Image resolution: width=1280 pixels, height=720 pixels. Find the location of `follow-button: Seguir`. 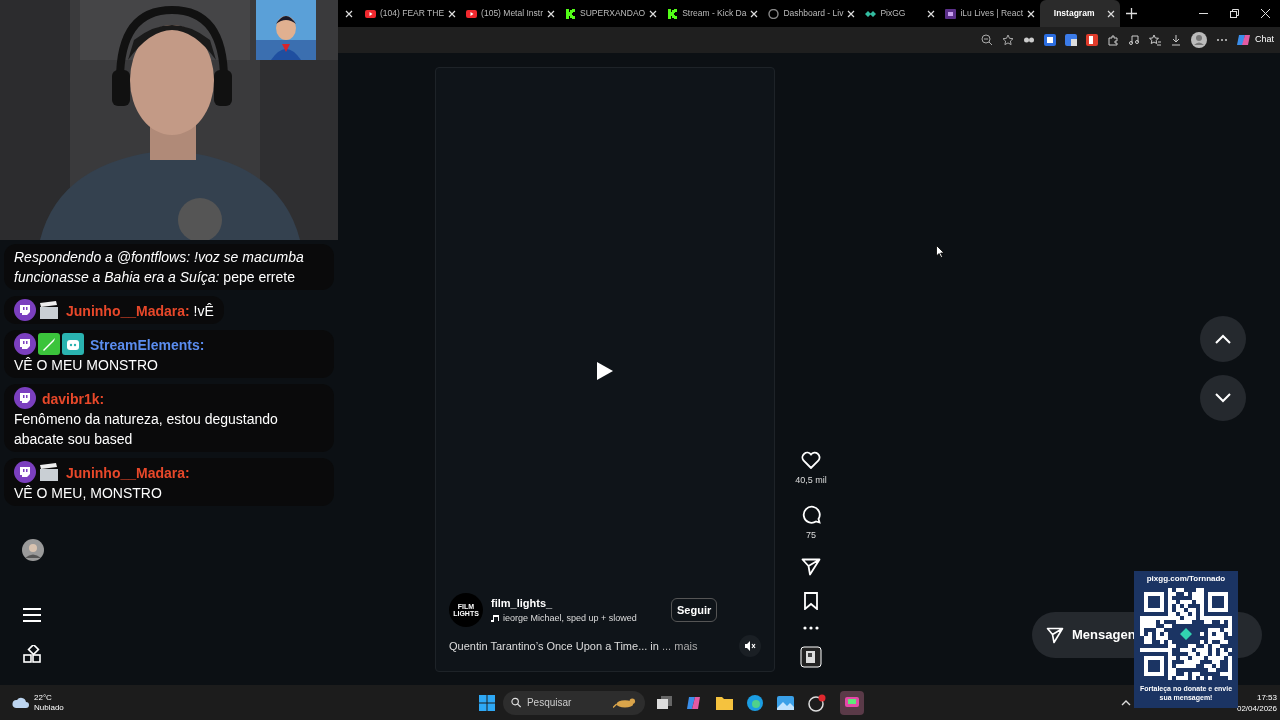

follow-button: Seguir is located at coordinates (694, 610).